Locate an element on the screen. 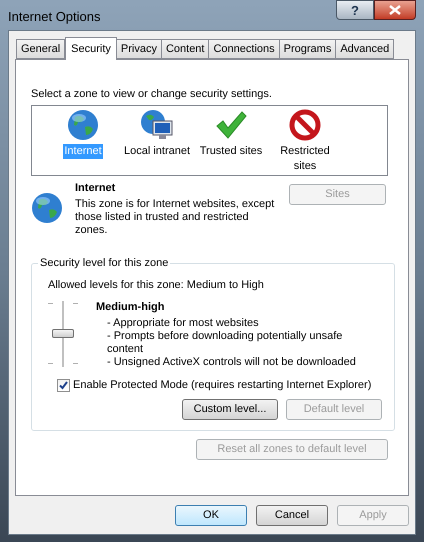 This screenshot has width=424, height=542. tab: Security is located at coordinates (91, 48).